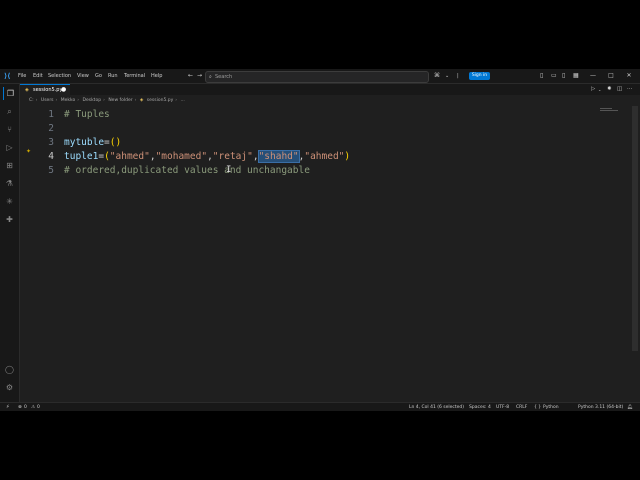  Describe the element at coordinates (232, 156) in the screenshot. I see `code-token-string: "retaj"` at that location.